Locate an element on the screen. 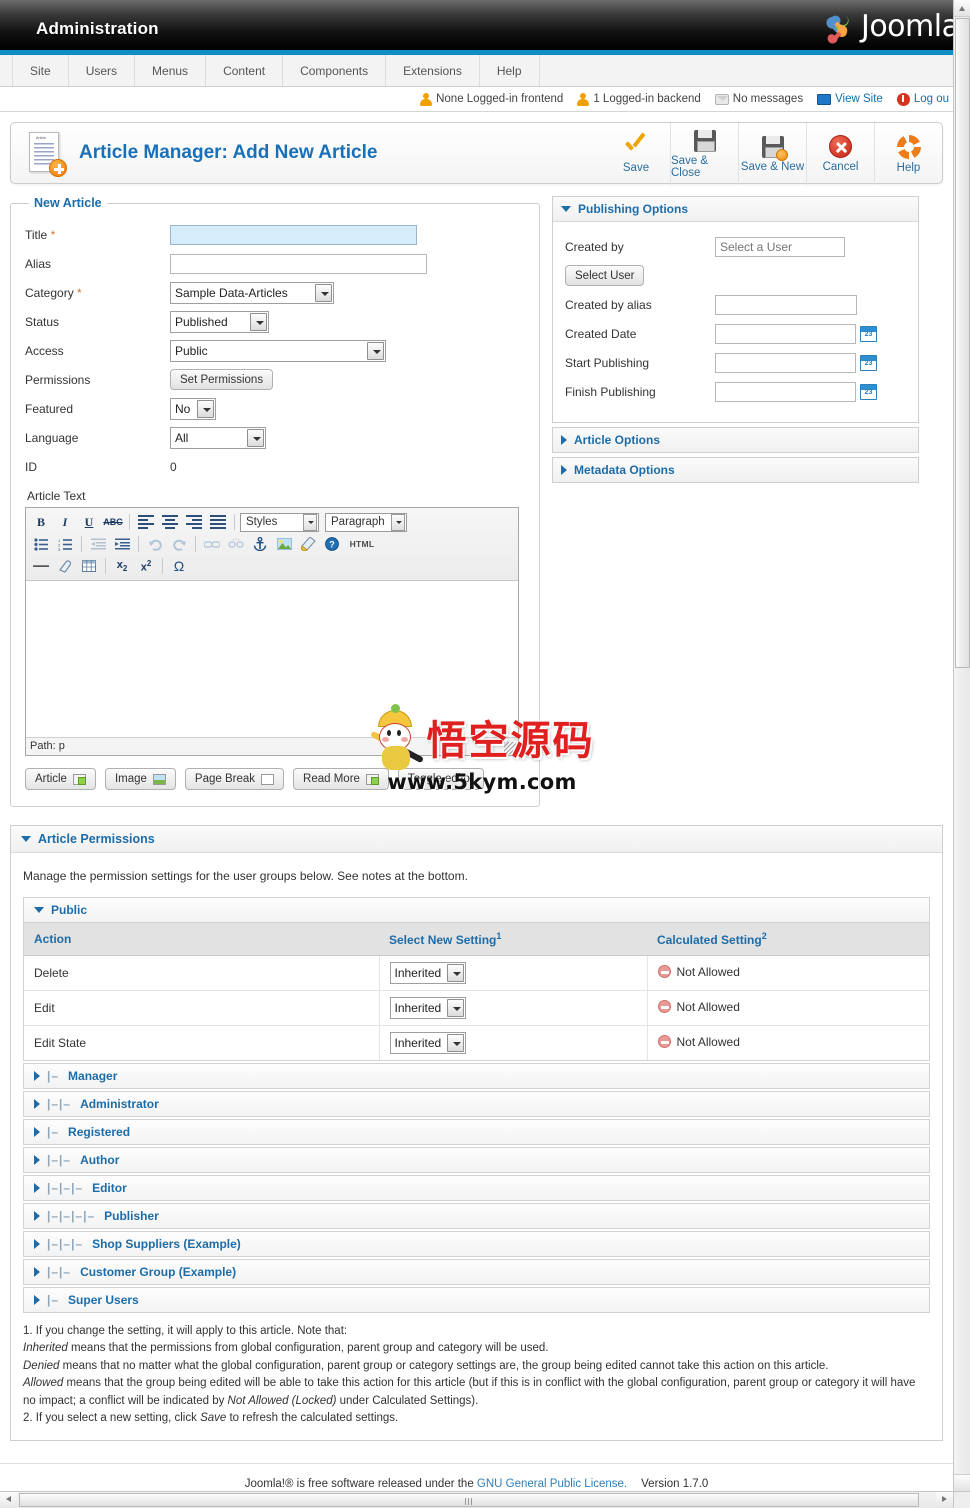  article-options-header: Article Options is located at coordinates (735, 440).